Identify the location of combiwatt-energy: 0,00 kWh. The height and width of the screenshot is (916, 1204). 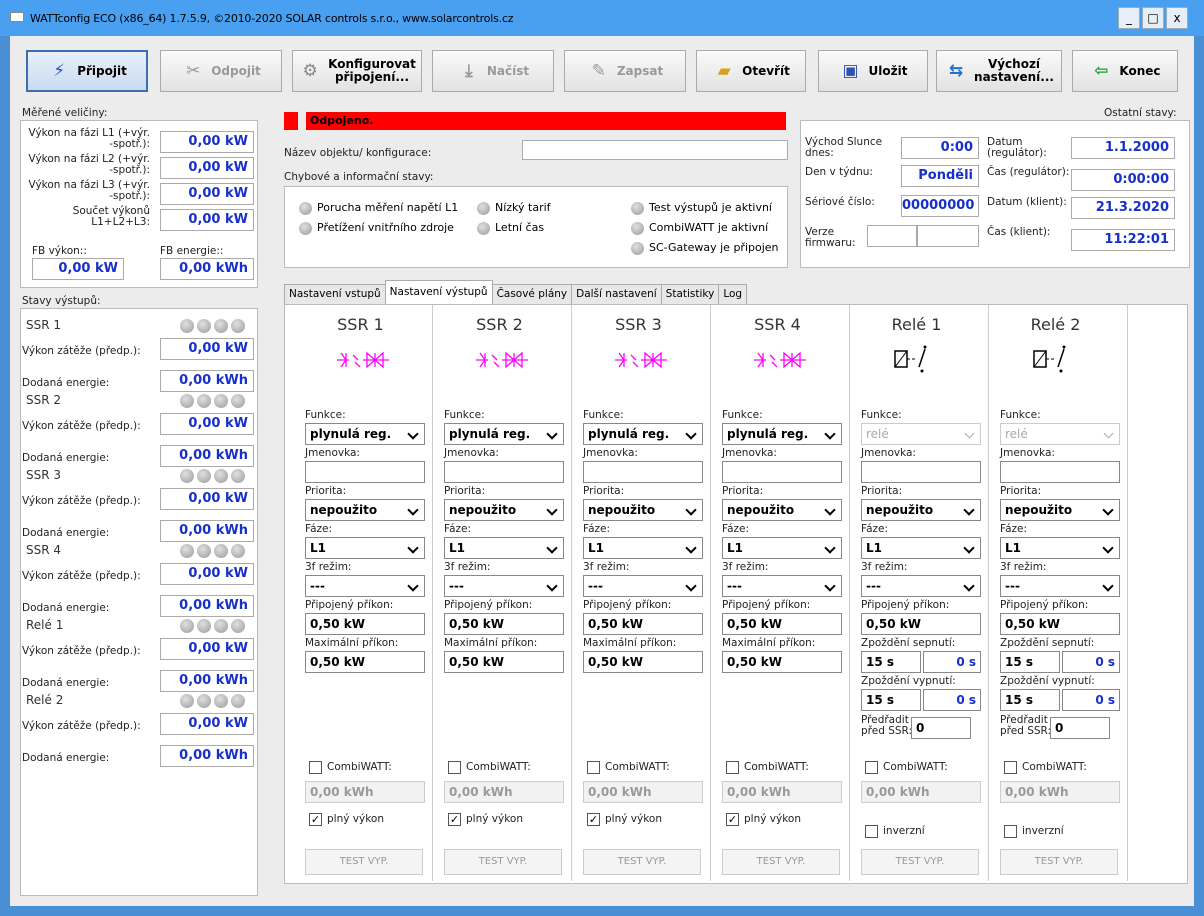
(782, 792).